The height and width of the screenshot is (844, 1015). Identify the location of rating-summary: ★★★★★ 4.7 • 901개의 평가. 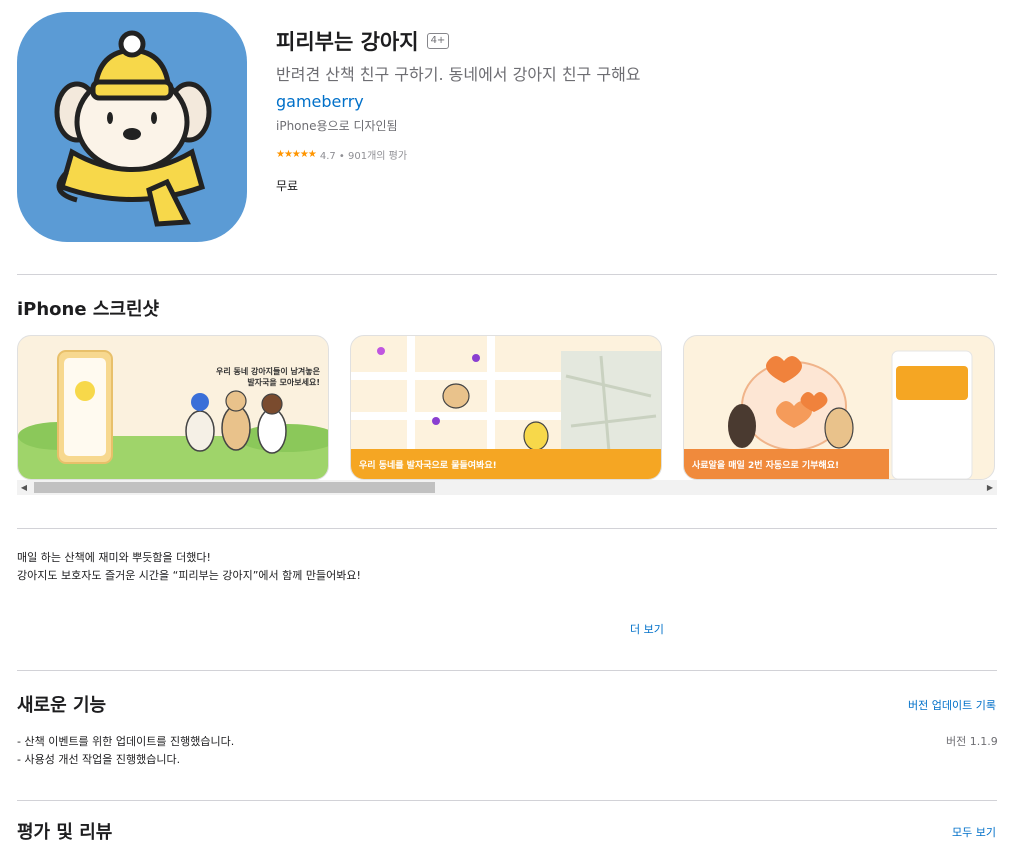
(341, 154).